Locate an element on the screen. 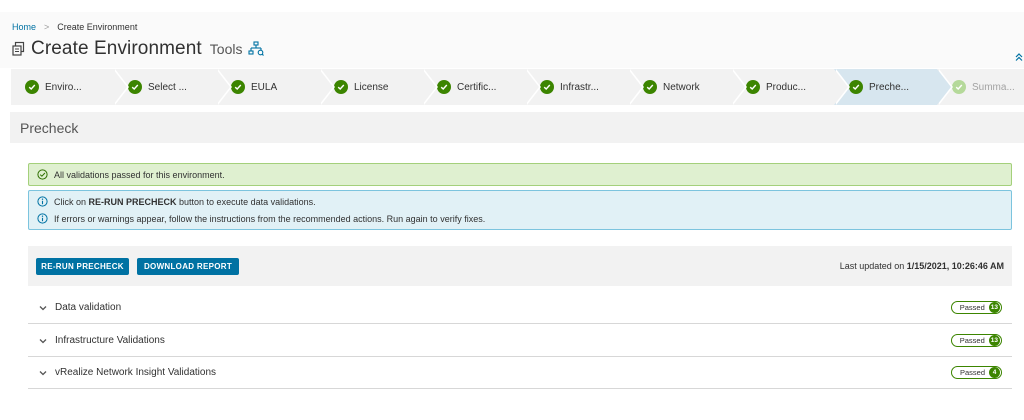  step-label: EULA is located at coordinates (264, 87).